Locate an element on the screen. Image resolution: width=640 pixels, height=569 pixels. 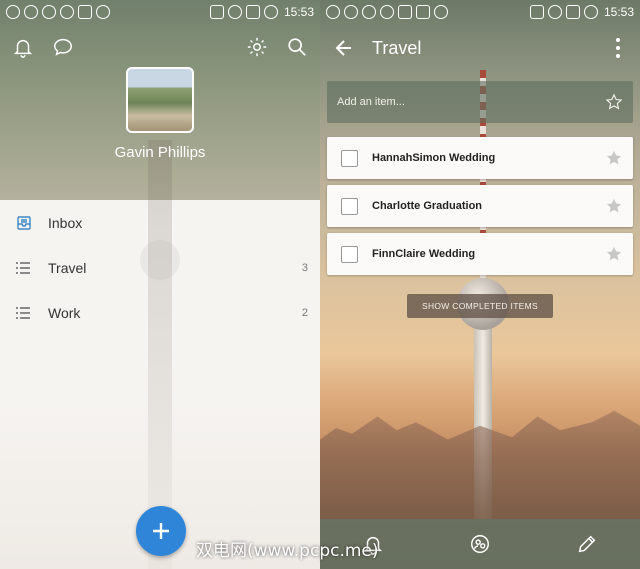
back-arrow-icon is located at coordinates (345, 48).